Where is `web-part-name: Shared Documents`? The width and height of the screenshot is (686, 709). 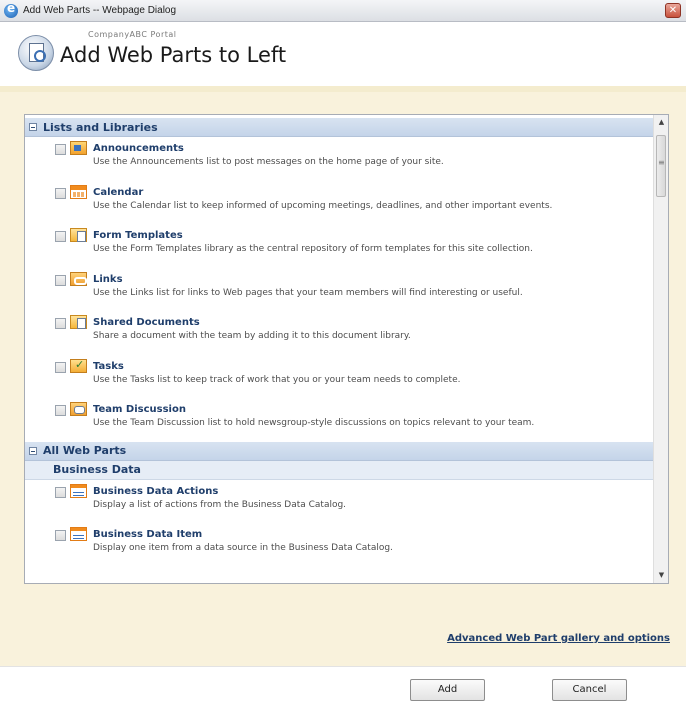
web-part-name: Shared Documents is located at coordinates (146, 322).